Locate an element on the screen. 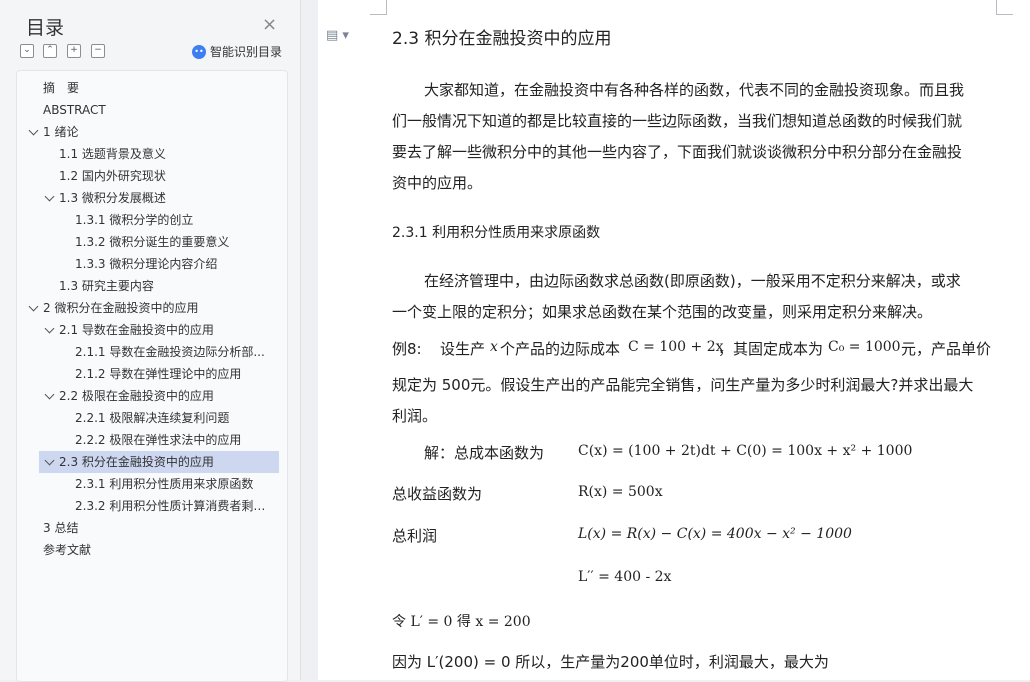 The width and height of the screenshot is (1030, 682). example-text: 个产品的边际成本 is located at coordinates (560, 349).